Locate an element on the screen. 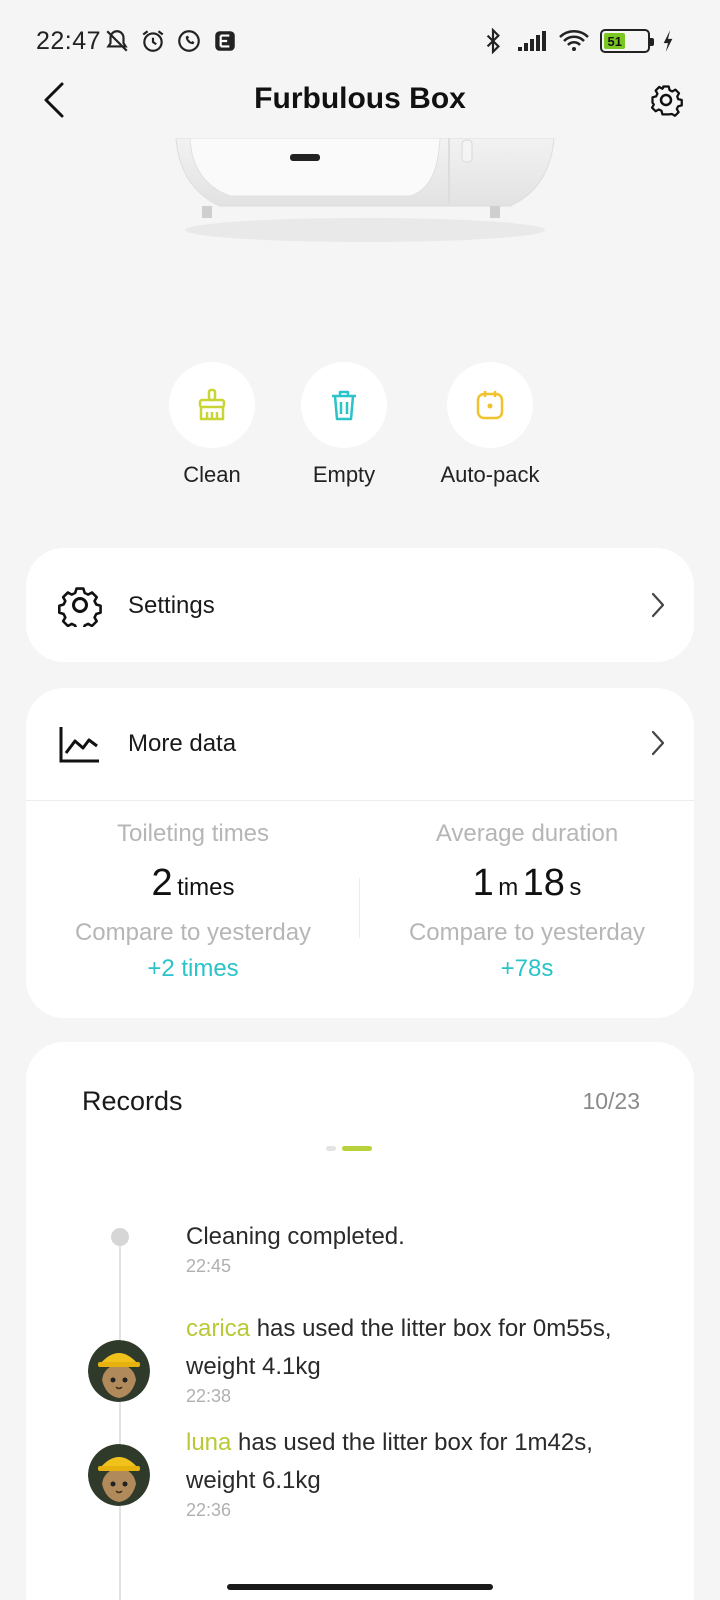 The width and height of the screenshot is (720, 1600). settings-row: Settings is located at coordinates (360, 605).